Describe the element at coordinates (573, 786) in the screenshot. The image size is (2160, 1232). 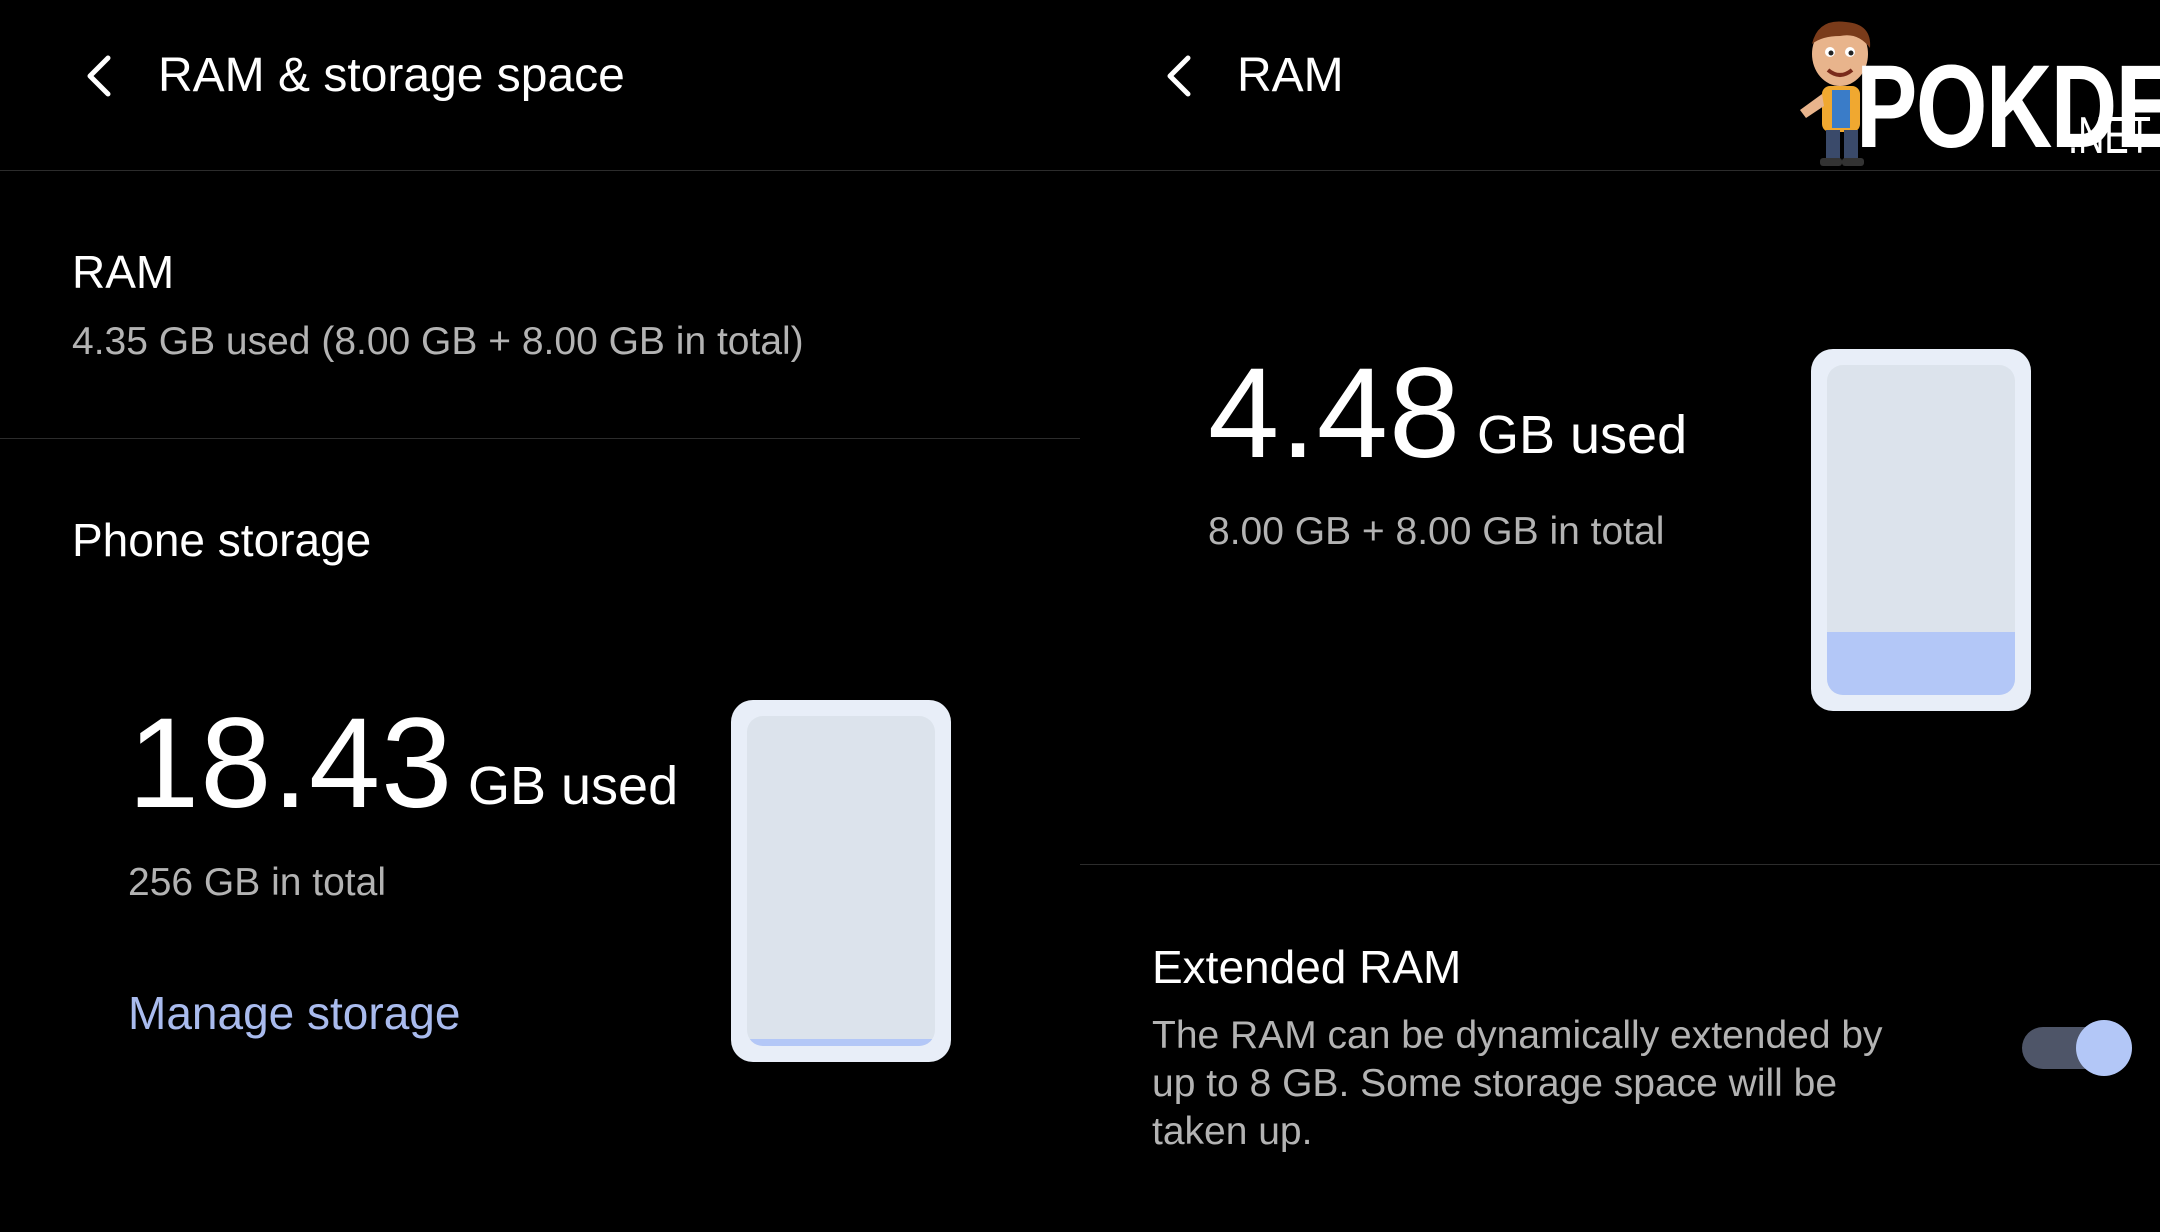
I see `storage-used-unit: GB used` at that location.